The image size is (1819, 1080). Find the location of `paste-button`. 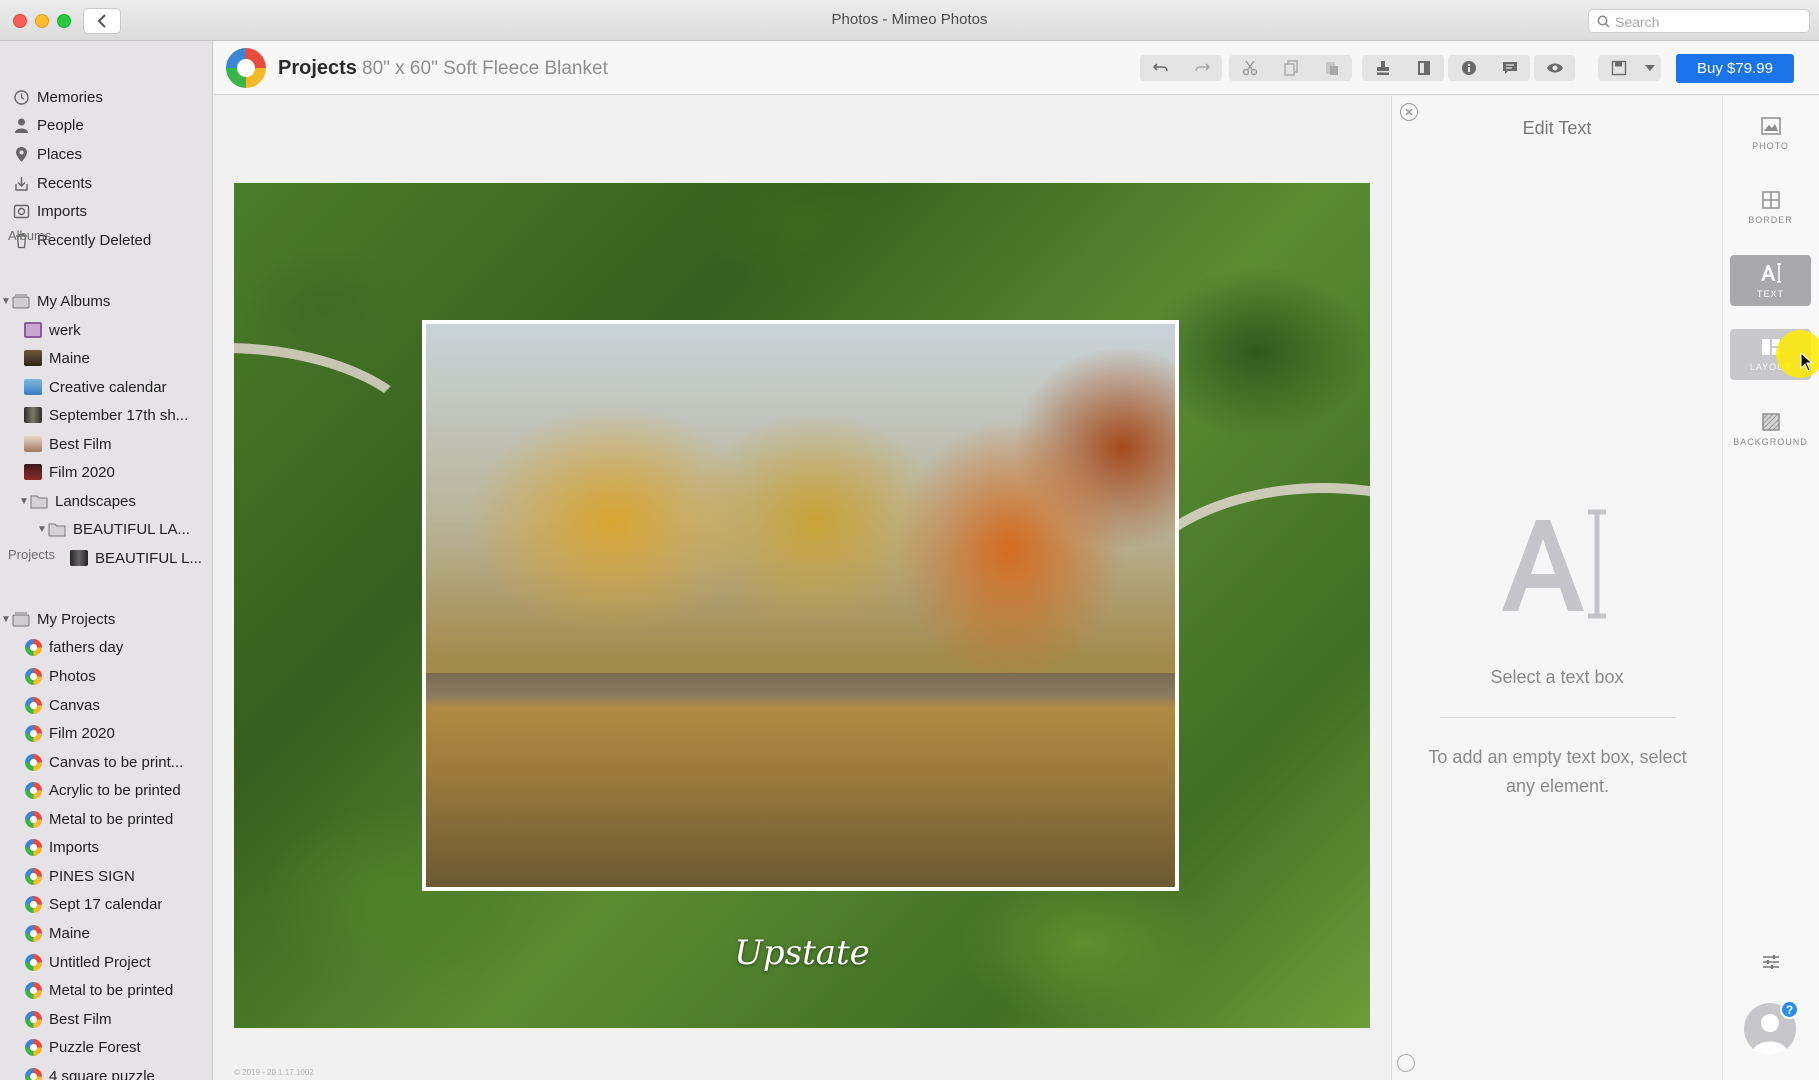

paste-button is located at coordinates (1331, 68).